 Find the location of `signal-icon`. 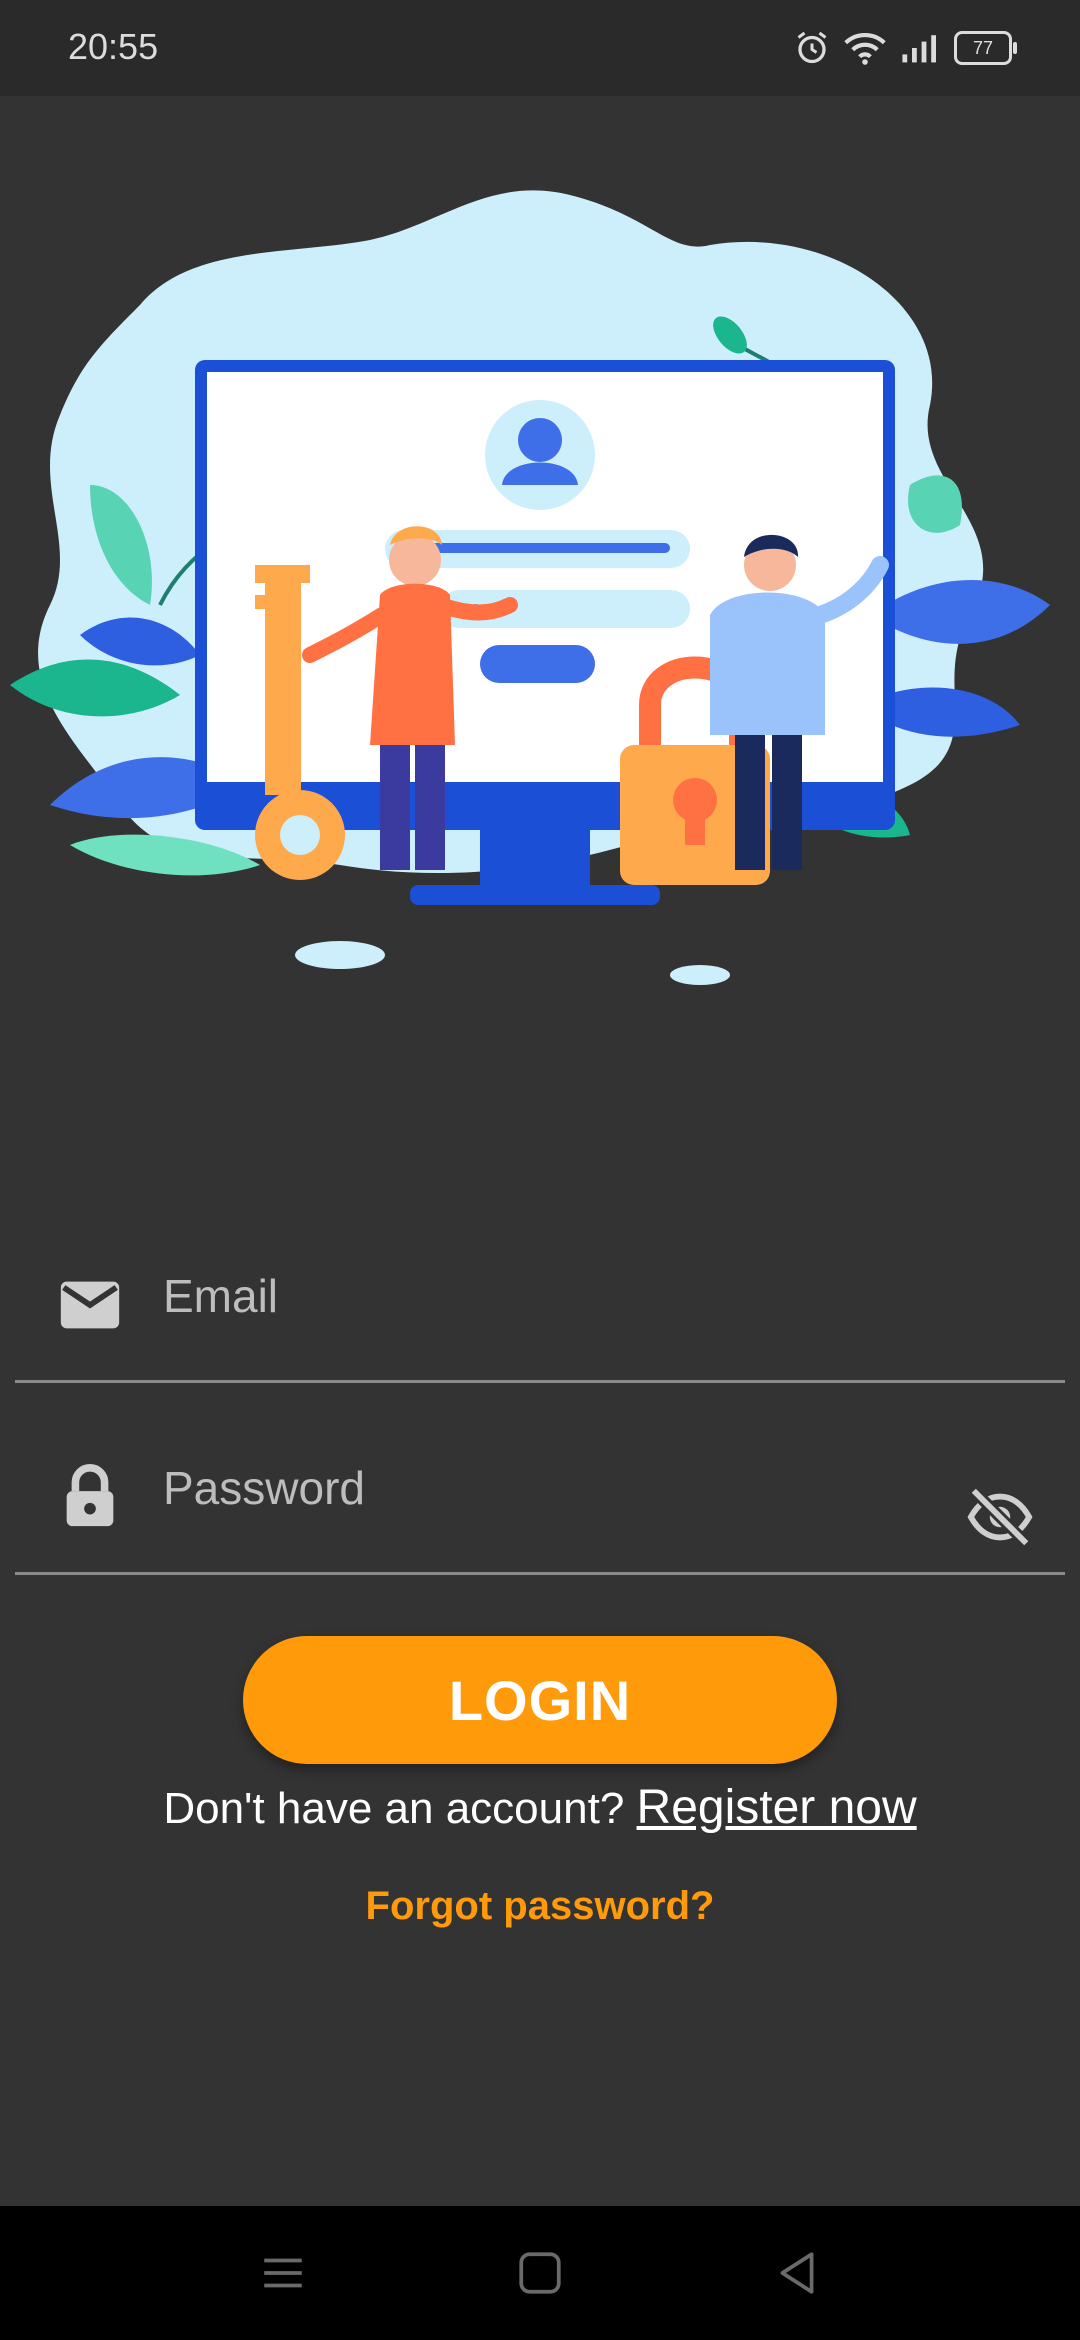

signal-icon is located at coordinates (919, 49).